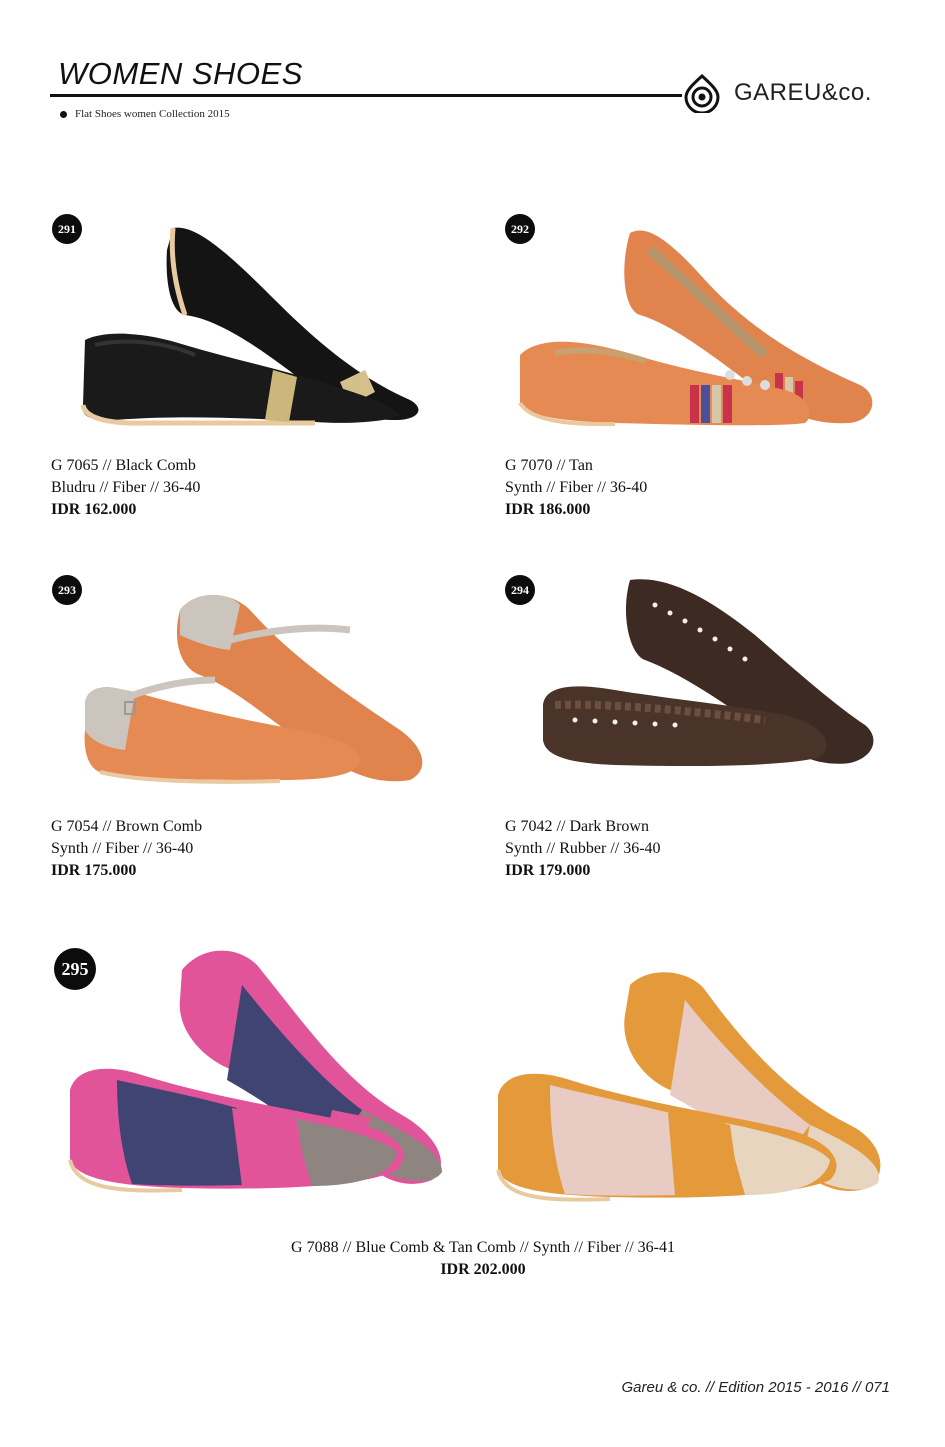 Image resolution: width=945 pixels, height=1447 pixels. What do you see at coordinates (548, 870) in the screenshot?
I see `product-price: IDR 179.000` at bounding box center [548, 870].